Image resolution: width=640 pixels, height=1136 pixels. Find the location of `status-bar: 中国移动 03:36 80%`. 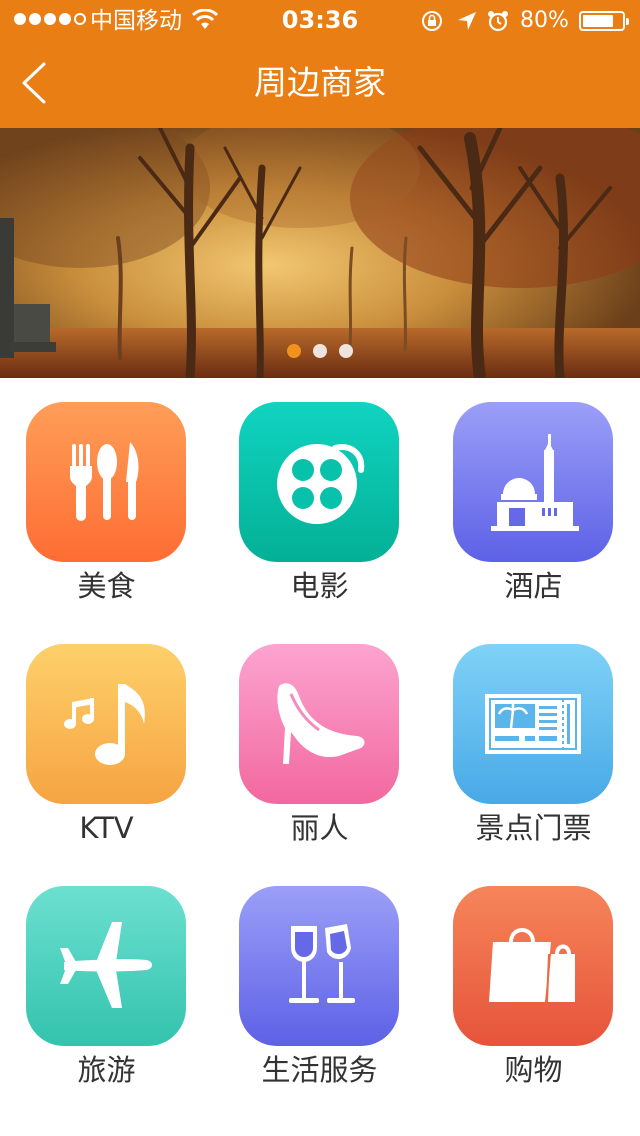

status-bar: 中国移动 03:36 80% is located at coordinates (320, 20).